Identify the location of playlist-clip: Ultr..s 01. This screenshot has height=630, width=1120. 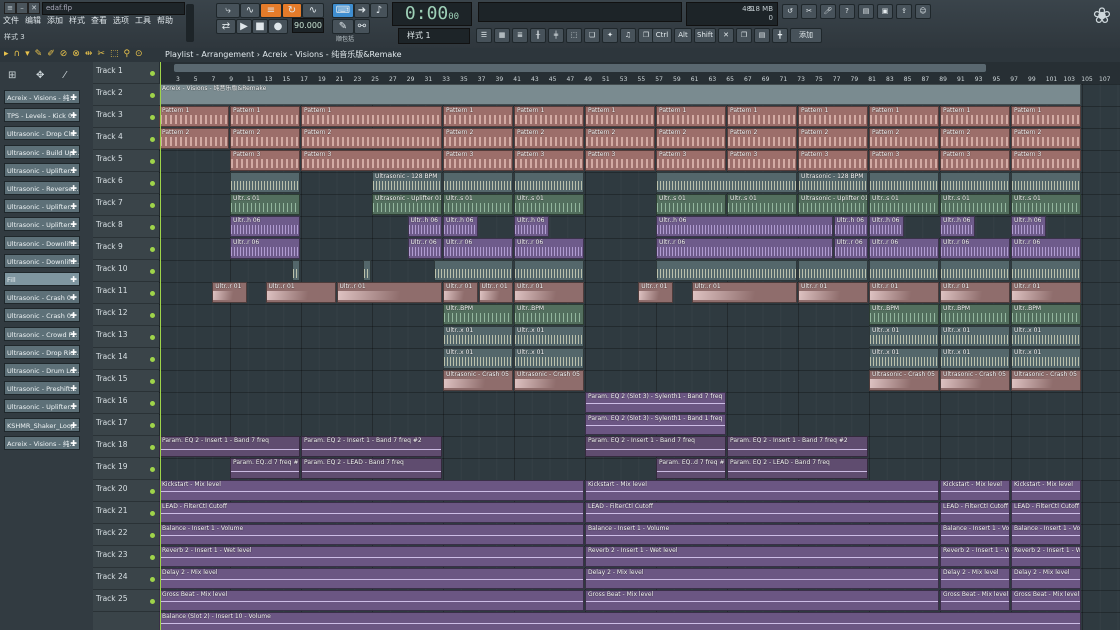
(265, 204).